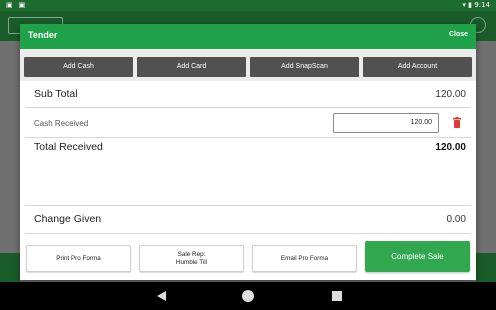 This screenshot has height=310, width=496. Describe the element at coordinates (191, 254) in the screenshot. I see `sale-rep-title: Sale Rep:` at that location.